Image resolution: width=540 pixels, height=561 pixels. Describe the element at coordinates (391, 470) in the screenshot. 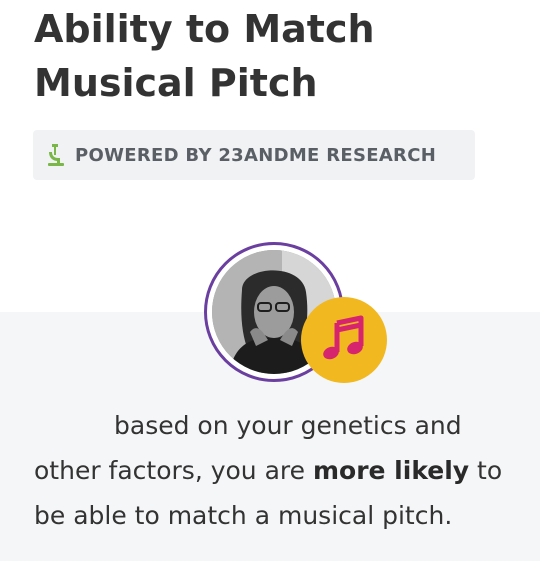

I see `result-emphasis: more likely` at that location.